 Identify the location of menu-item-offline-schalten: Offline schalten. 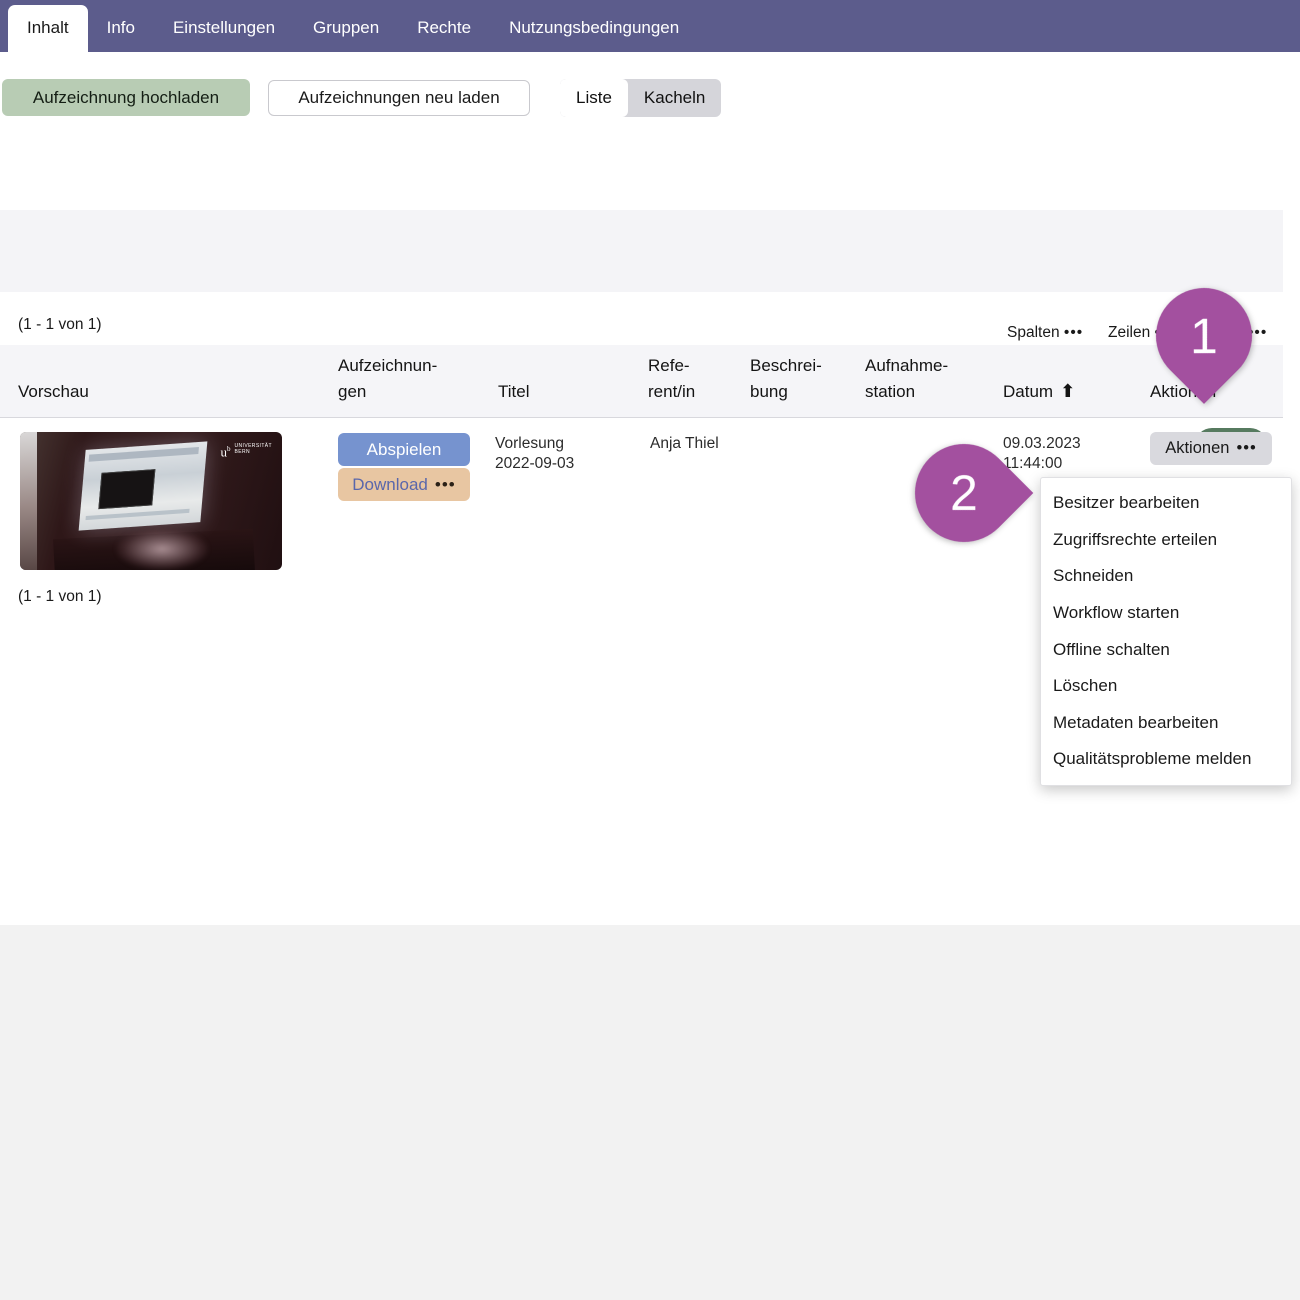
(1166, 649).